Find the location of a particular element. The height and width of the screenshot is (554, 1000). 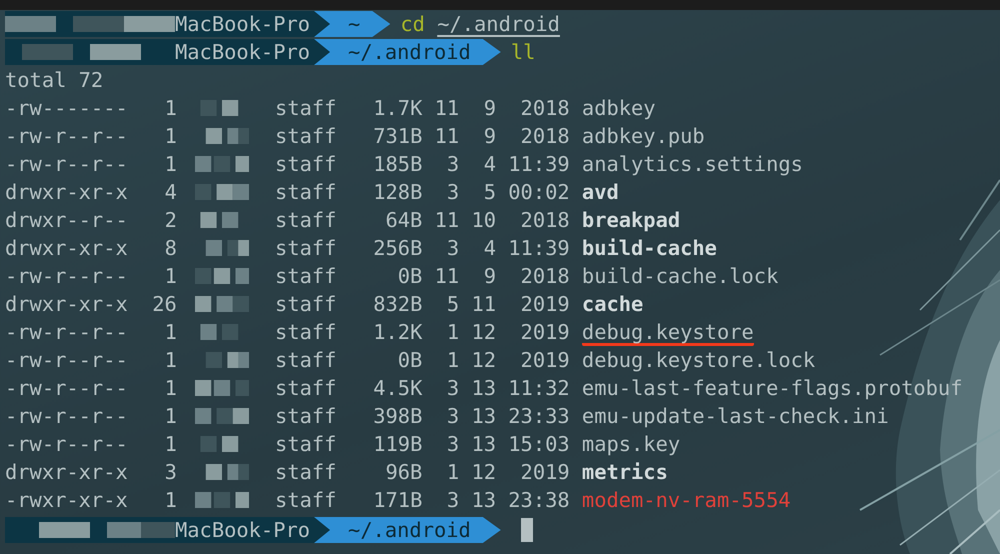

link-count: 2 is located at coordinates (170, 220).